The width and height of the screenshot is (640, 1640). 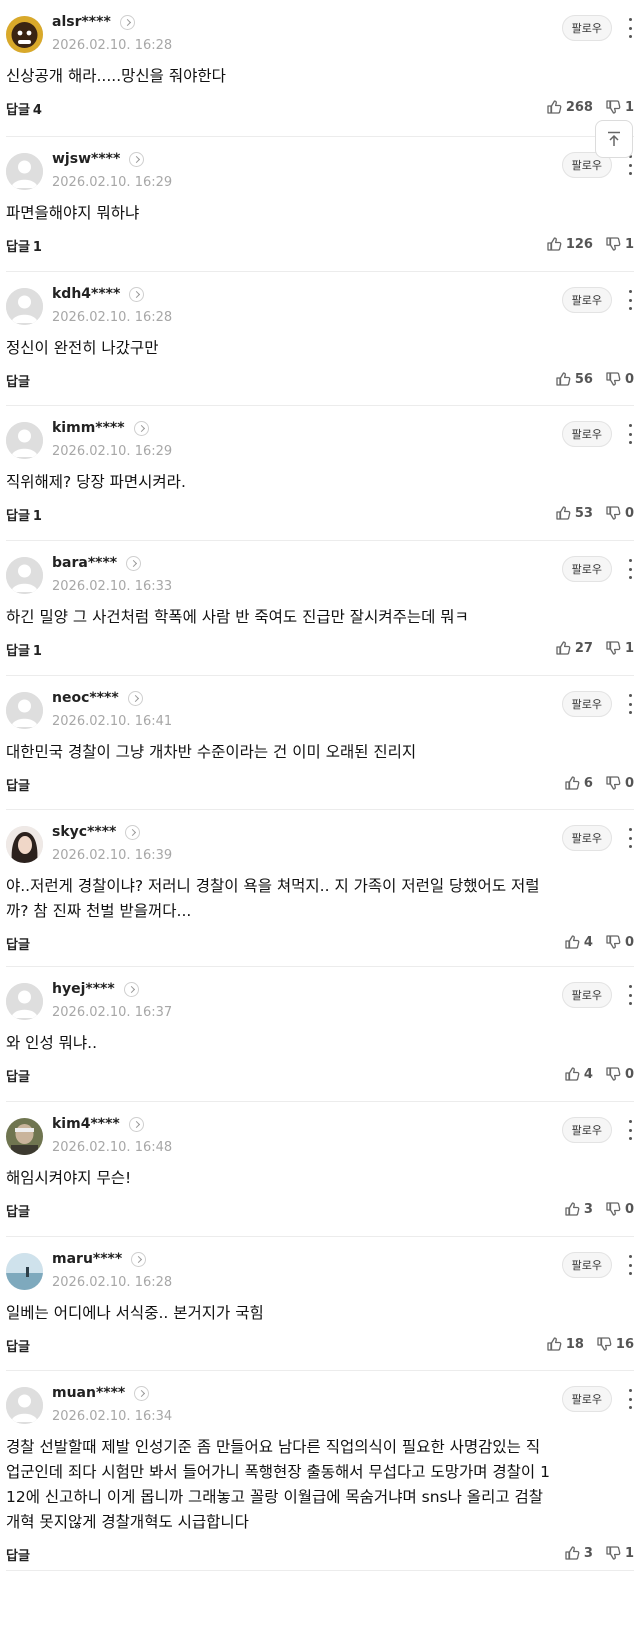 What do you see at coordinates (88, 1393) in the screenshot?
I see `username: muan****` at bounding box center [88, 1393].